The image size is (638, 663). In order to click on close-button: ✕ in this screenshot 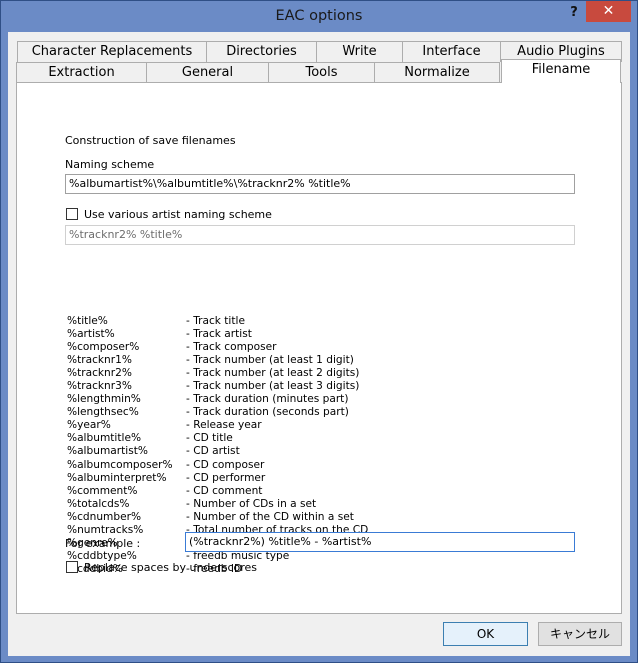, I will do `click(608, 11)`.